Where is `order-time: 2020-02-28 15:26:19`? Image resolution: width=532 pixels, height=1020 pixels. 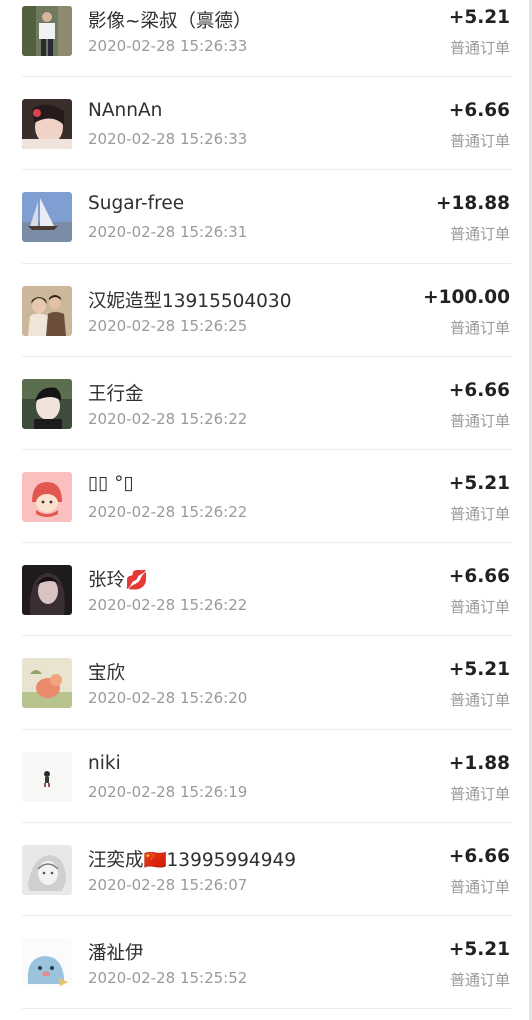 order-time: 2020-02-28 15:26:19 is located at coordinates (168, 791).